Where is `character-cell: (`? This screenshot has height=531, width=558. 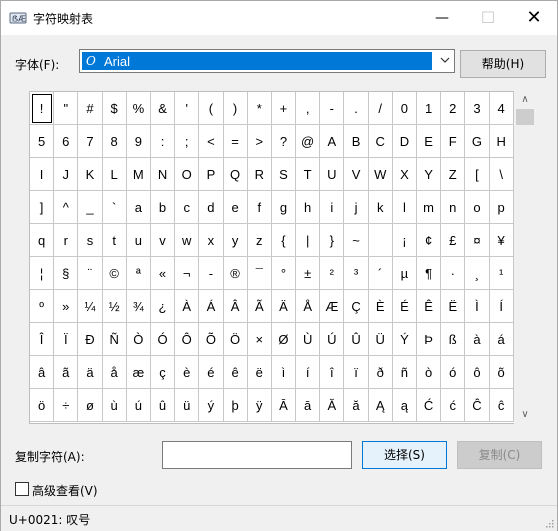
character-cell: ( is located at coordinates (211, 108).